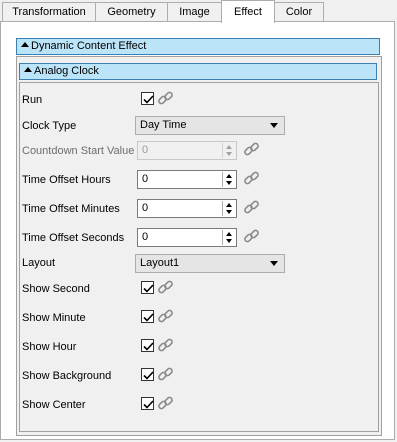 This screenshot has width=397, height=442. I want to click on offset-hours-spinbox: 0, so click(187, 179).